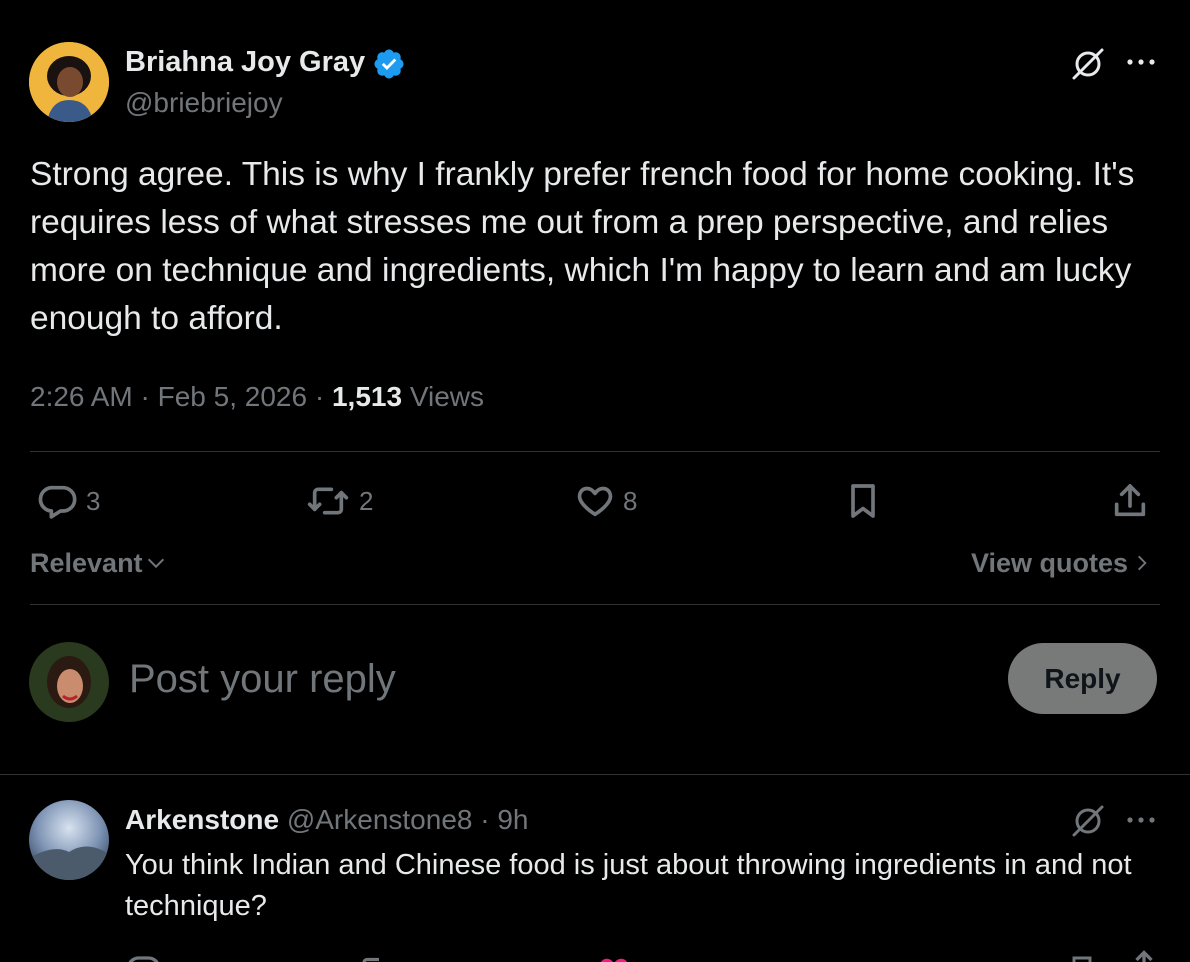 The width and height of the screenshot is (1190, 962). What do you see at coordinates (69, 840) in the screenshot?
I see `reply-author-avatar` at bounding box center [69, 840].